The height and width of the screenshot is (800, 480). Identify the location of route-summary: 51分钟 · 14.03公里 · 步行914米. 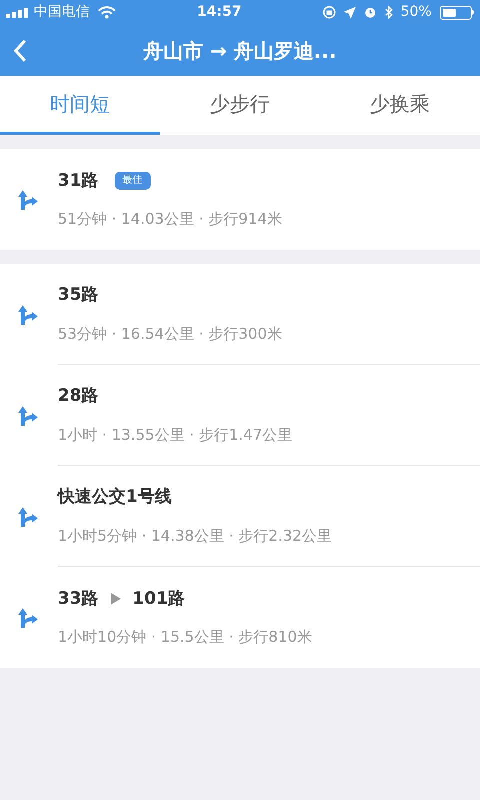
(171, 219).